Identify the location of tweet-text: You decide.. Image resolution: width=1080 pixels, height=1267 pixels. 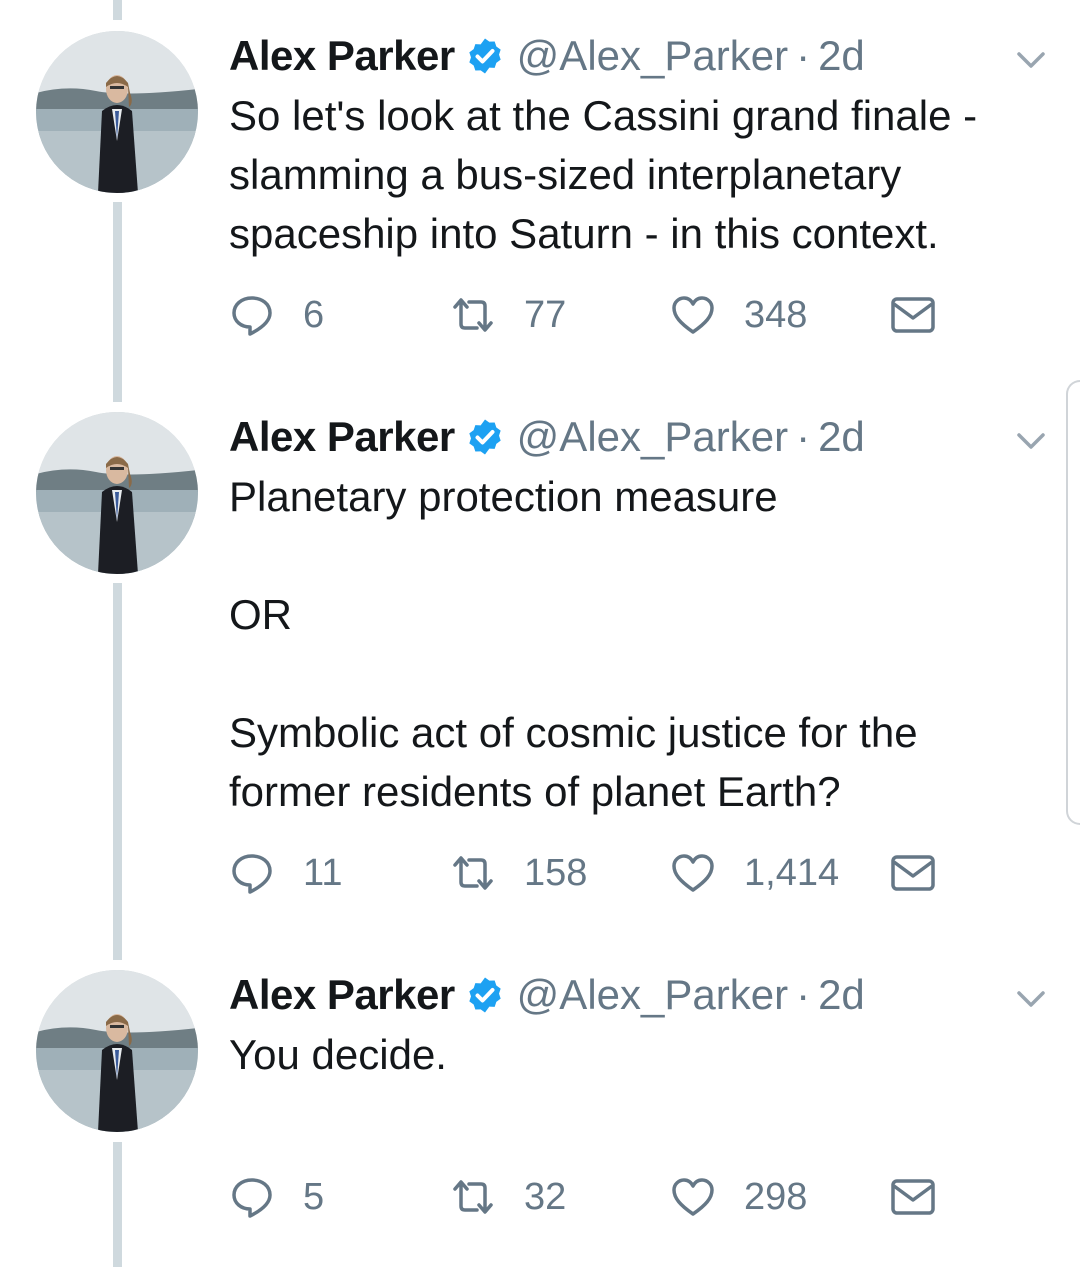
(338, 1054).